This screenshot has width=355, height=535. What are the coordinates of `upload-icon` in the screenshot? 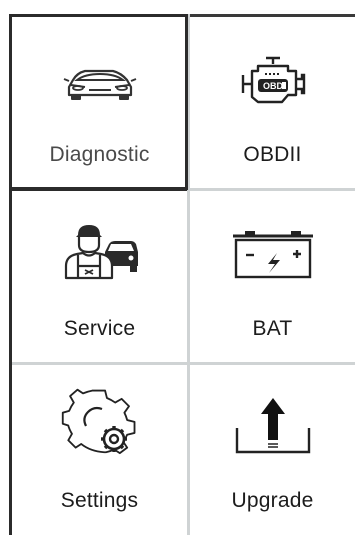 It's located at (272, 424).